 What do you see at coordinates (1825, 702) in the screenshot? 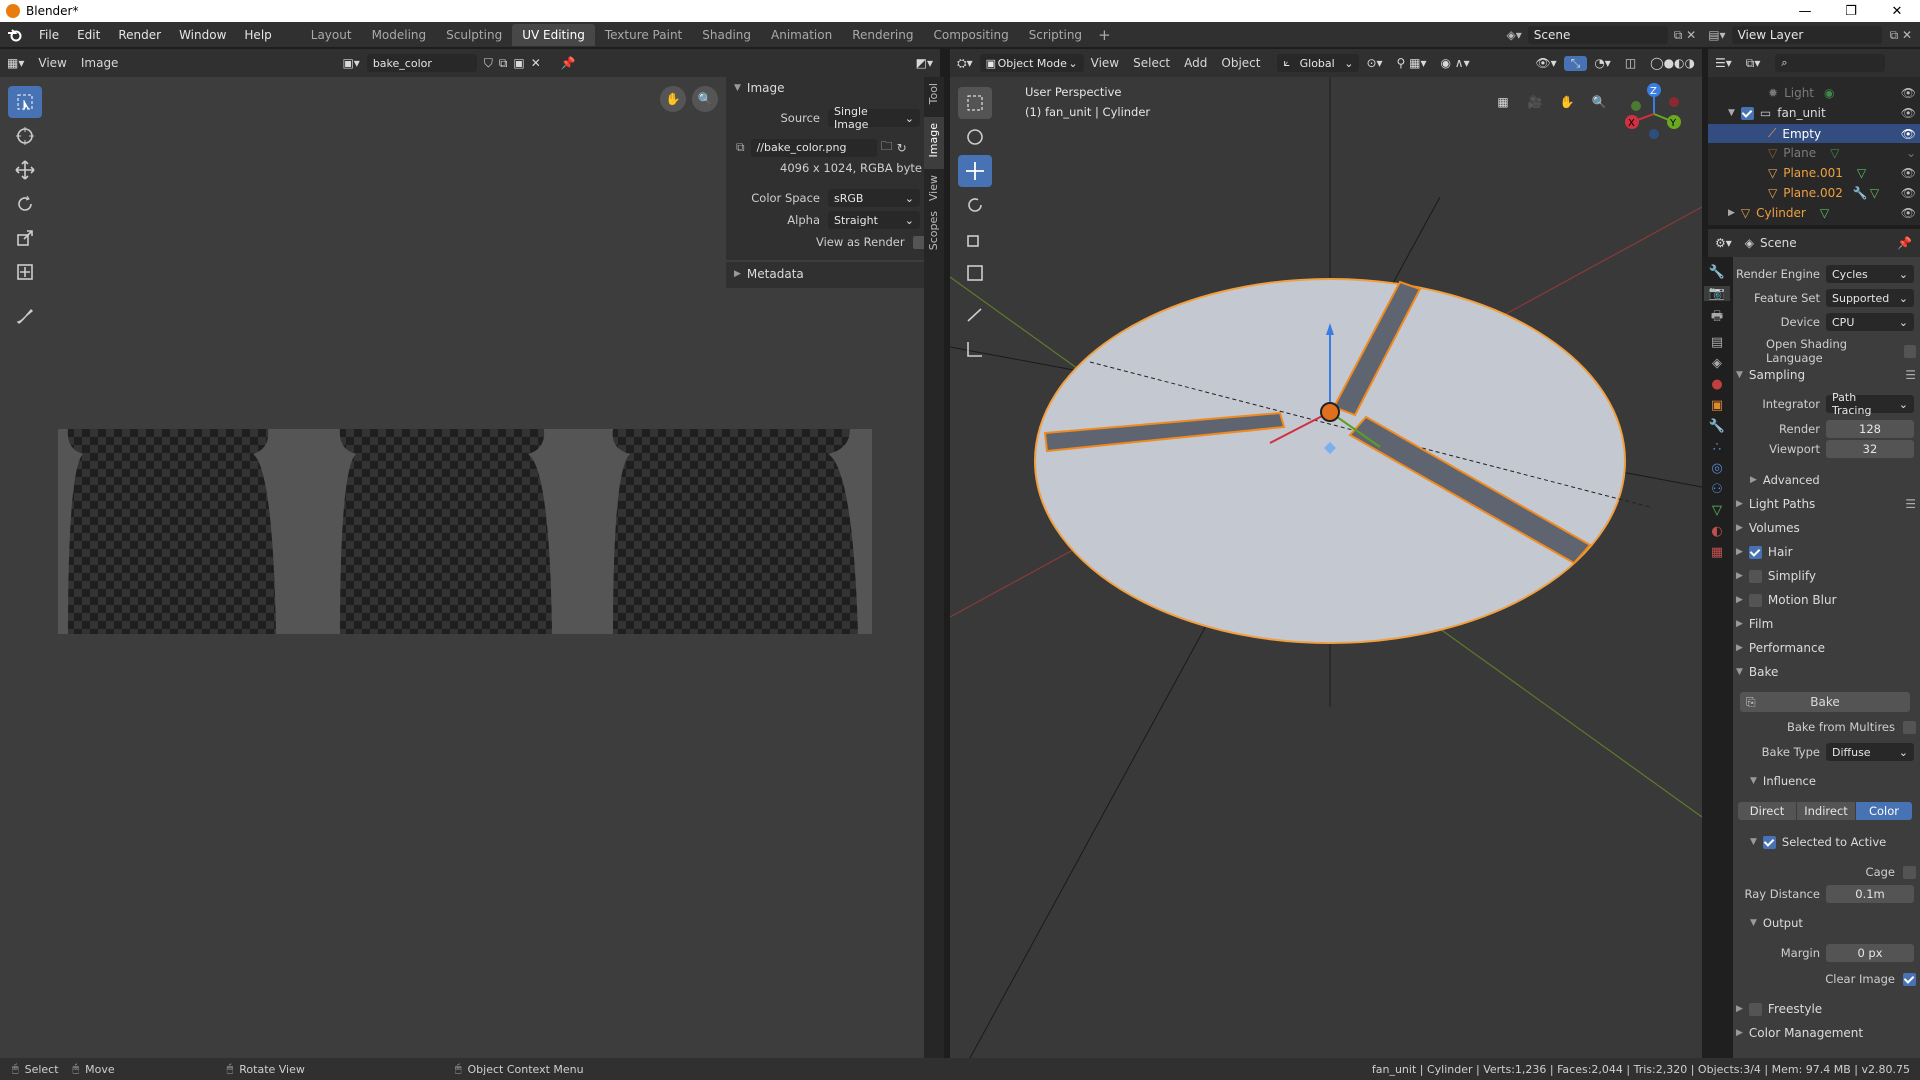
I see `bake-button: ⎘ Bake` at bounding box center [1825, 702].